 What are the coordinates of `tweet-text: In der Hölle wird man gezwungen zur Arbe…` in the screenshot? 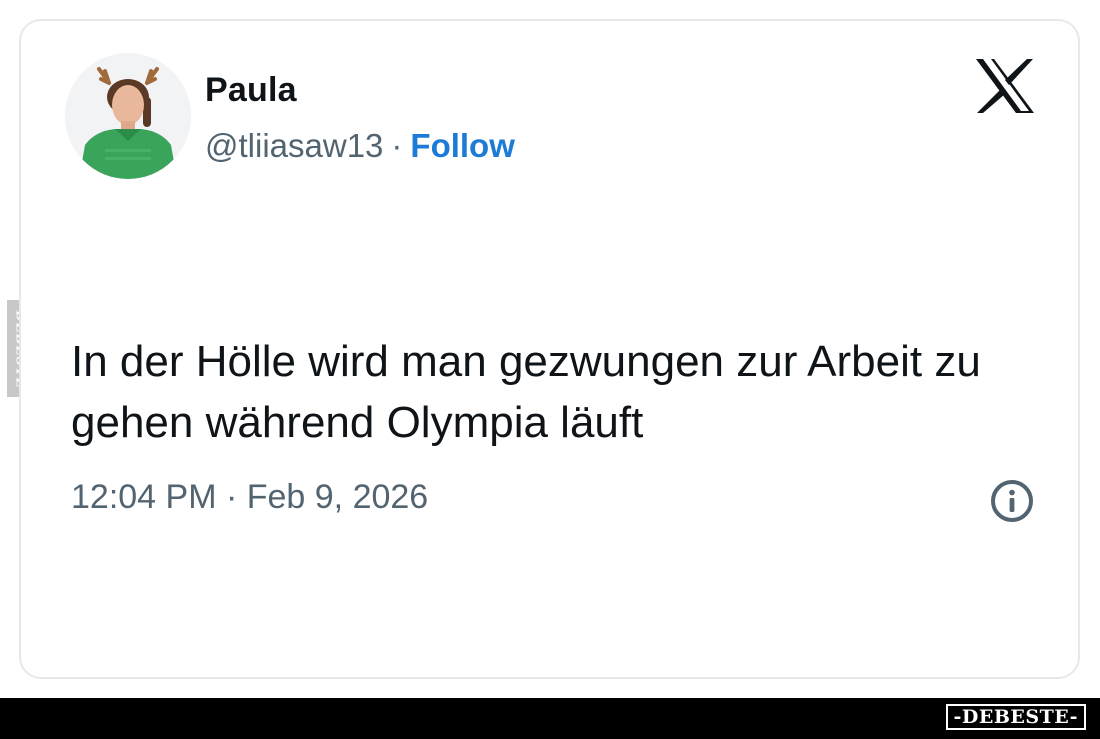 It's located at (526, 392).